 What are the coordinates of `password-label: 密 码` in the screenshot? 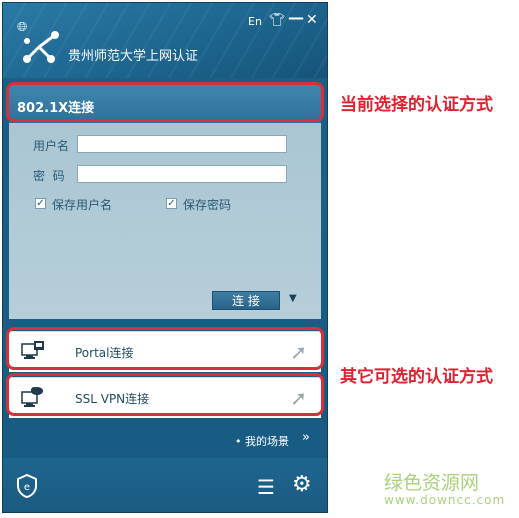 It's located at (49, 176).